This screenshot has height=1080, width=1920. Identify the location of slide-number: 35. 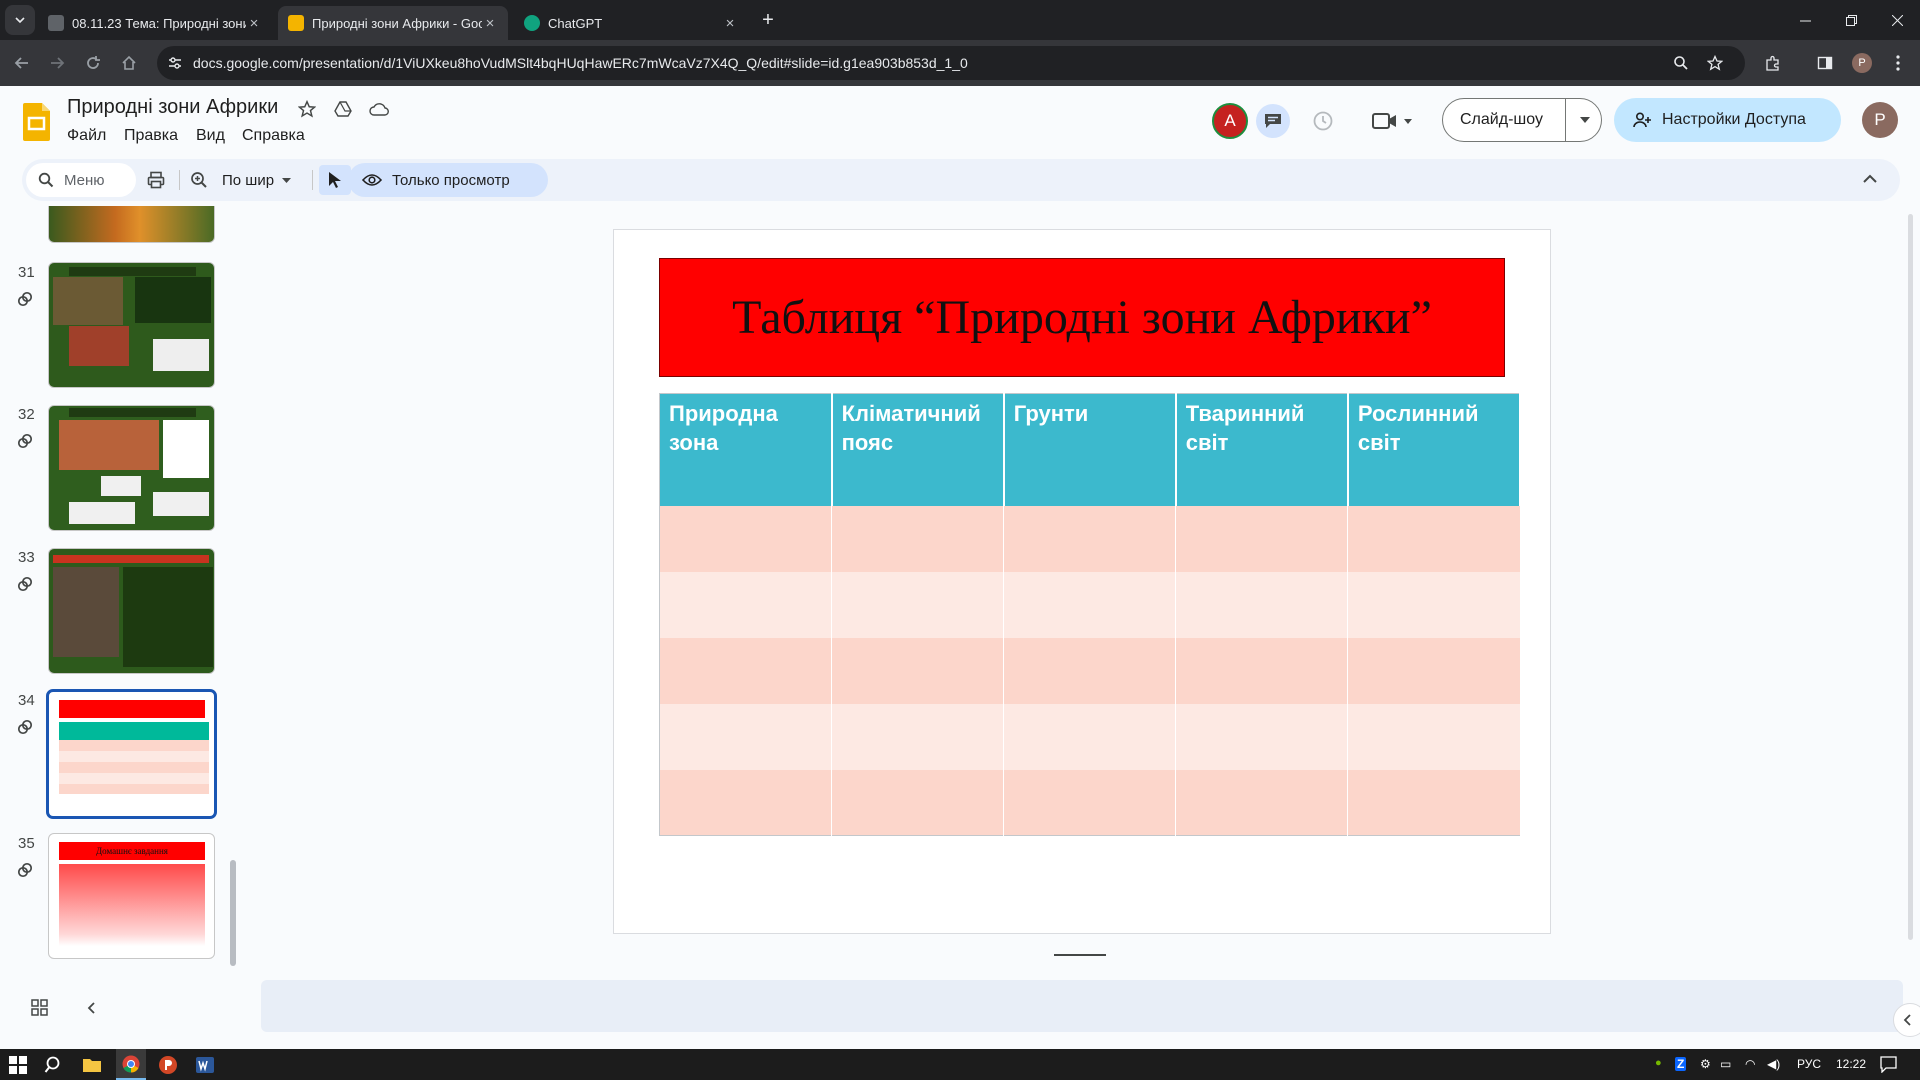
(26, 843).